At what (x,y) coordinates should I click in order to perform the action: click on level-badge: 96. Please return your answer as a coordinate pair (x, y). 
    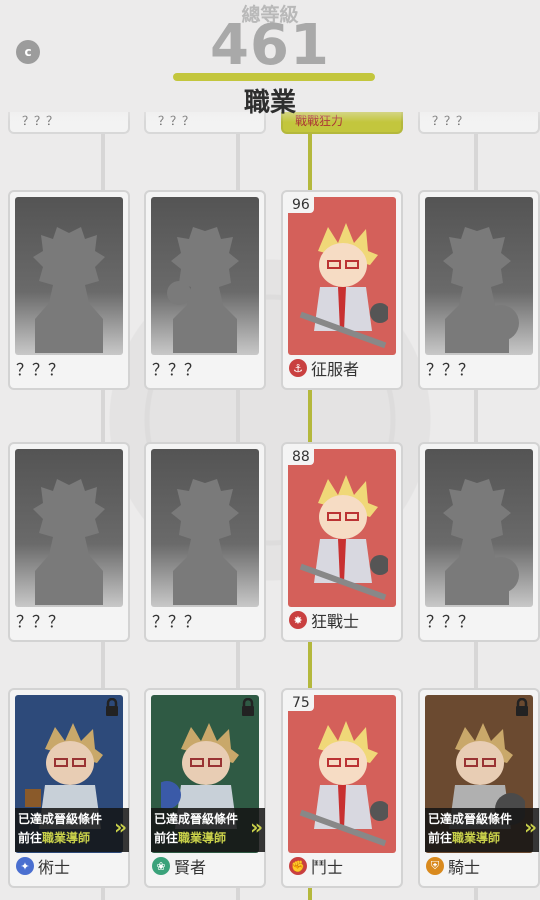
    Looking at the image, I should click on (301, 205).